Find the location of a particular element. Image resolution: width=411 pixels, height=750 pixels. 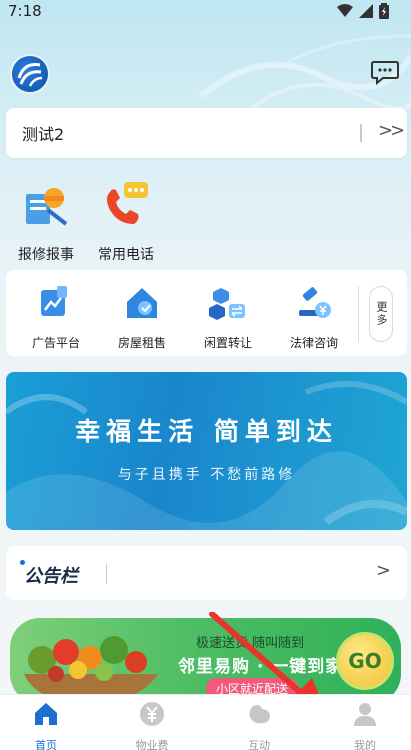

phone-icon is located at coordinates (127, 203).